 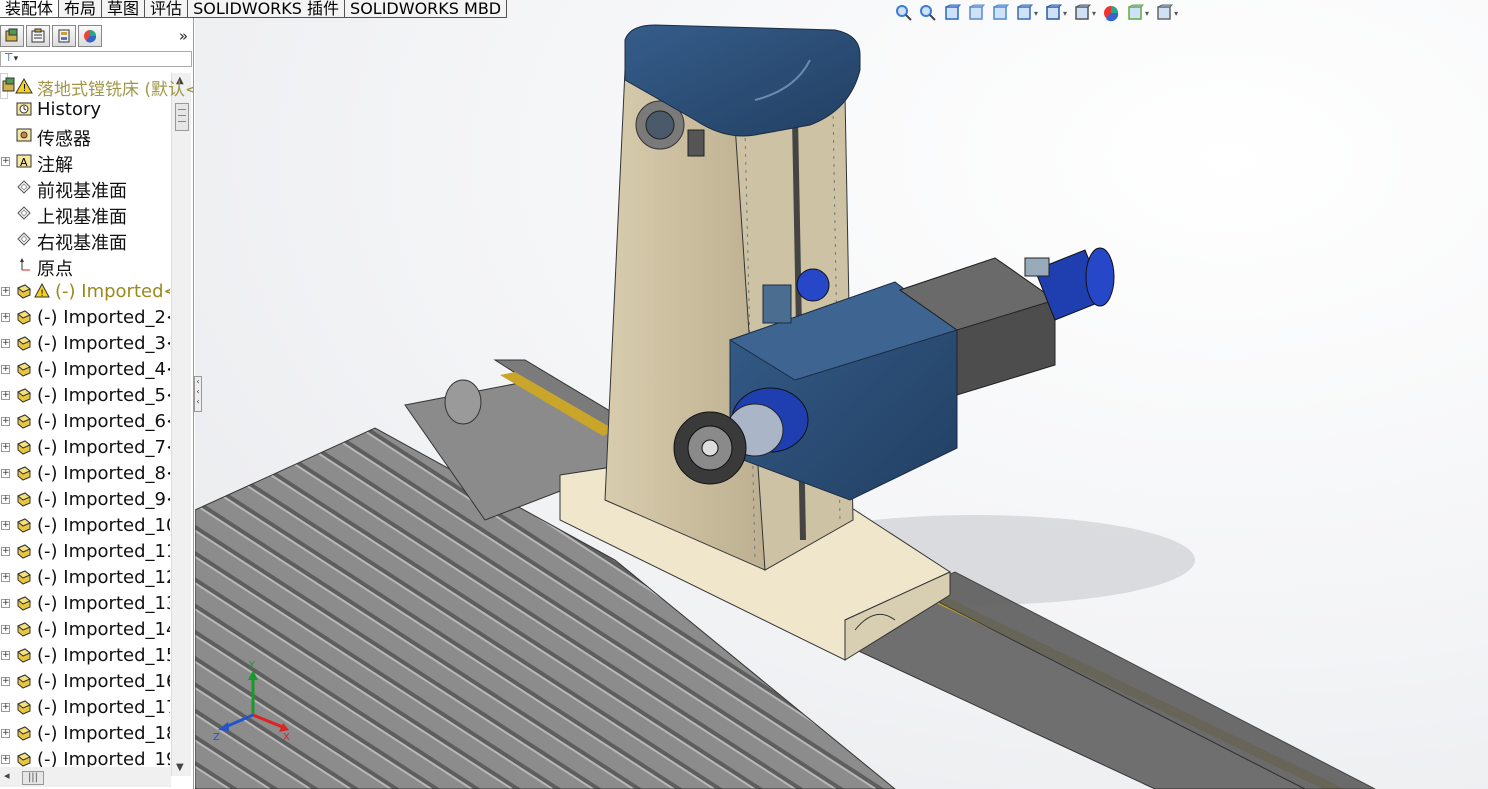 What do you see at coordinates (426, 9) in the screenshot?
I see `tab-5: SOLIDWORKS MBD` at bounding box center [426, 9].